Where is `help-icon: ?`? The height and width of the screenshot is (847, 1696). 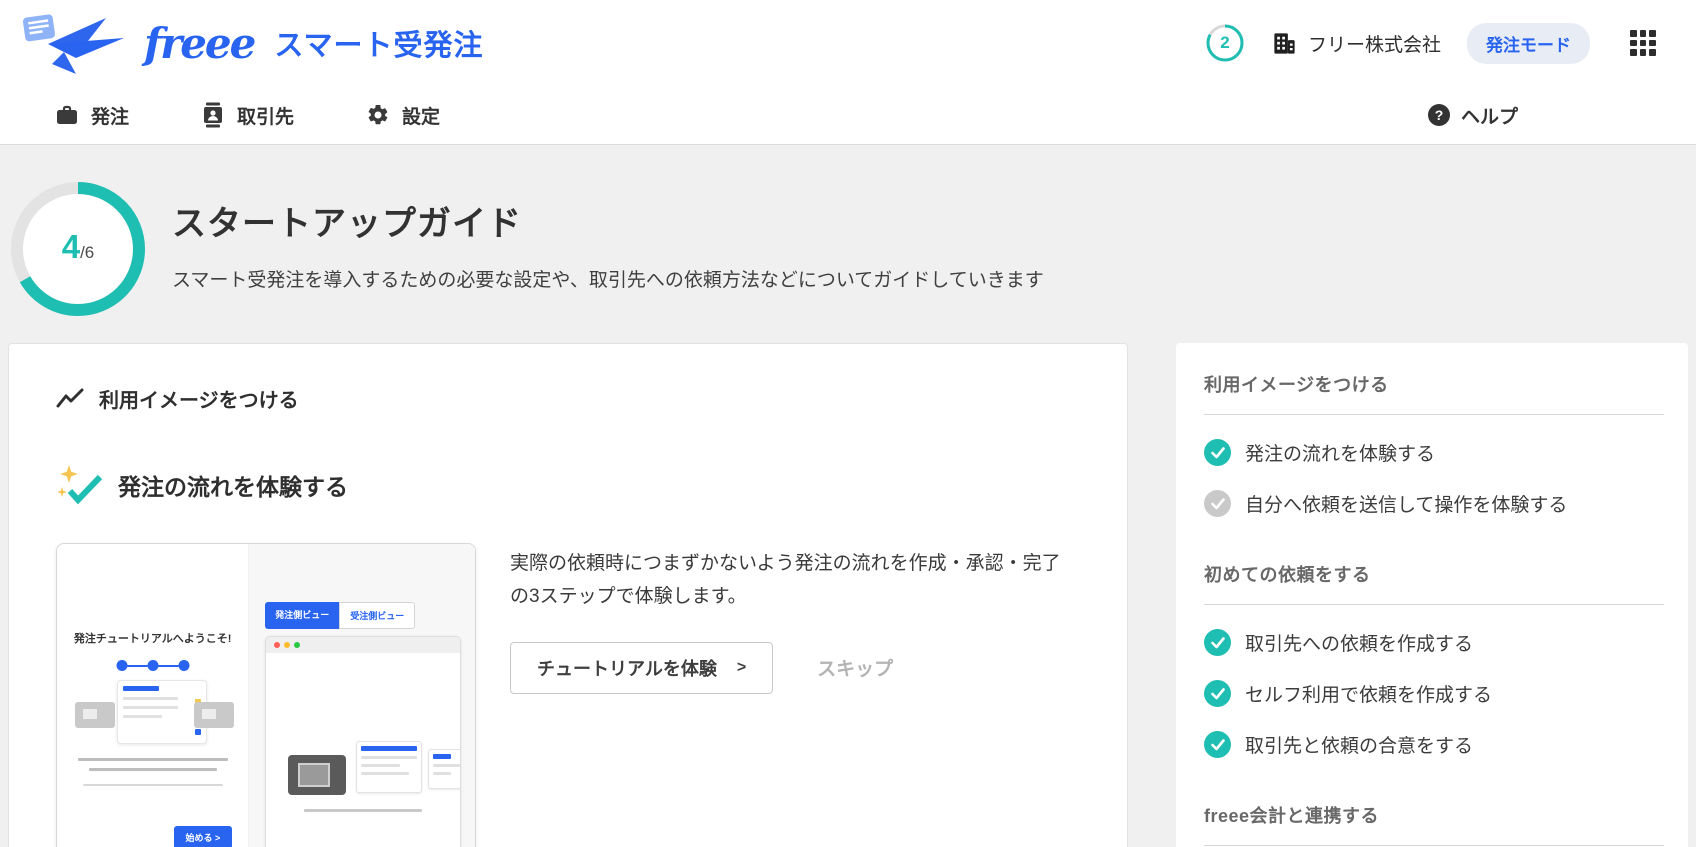
help-icon: ? is located at coordinates (1438, 115).